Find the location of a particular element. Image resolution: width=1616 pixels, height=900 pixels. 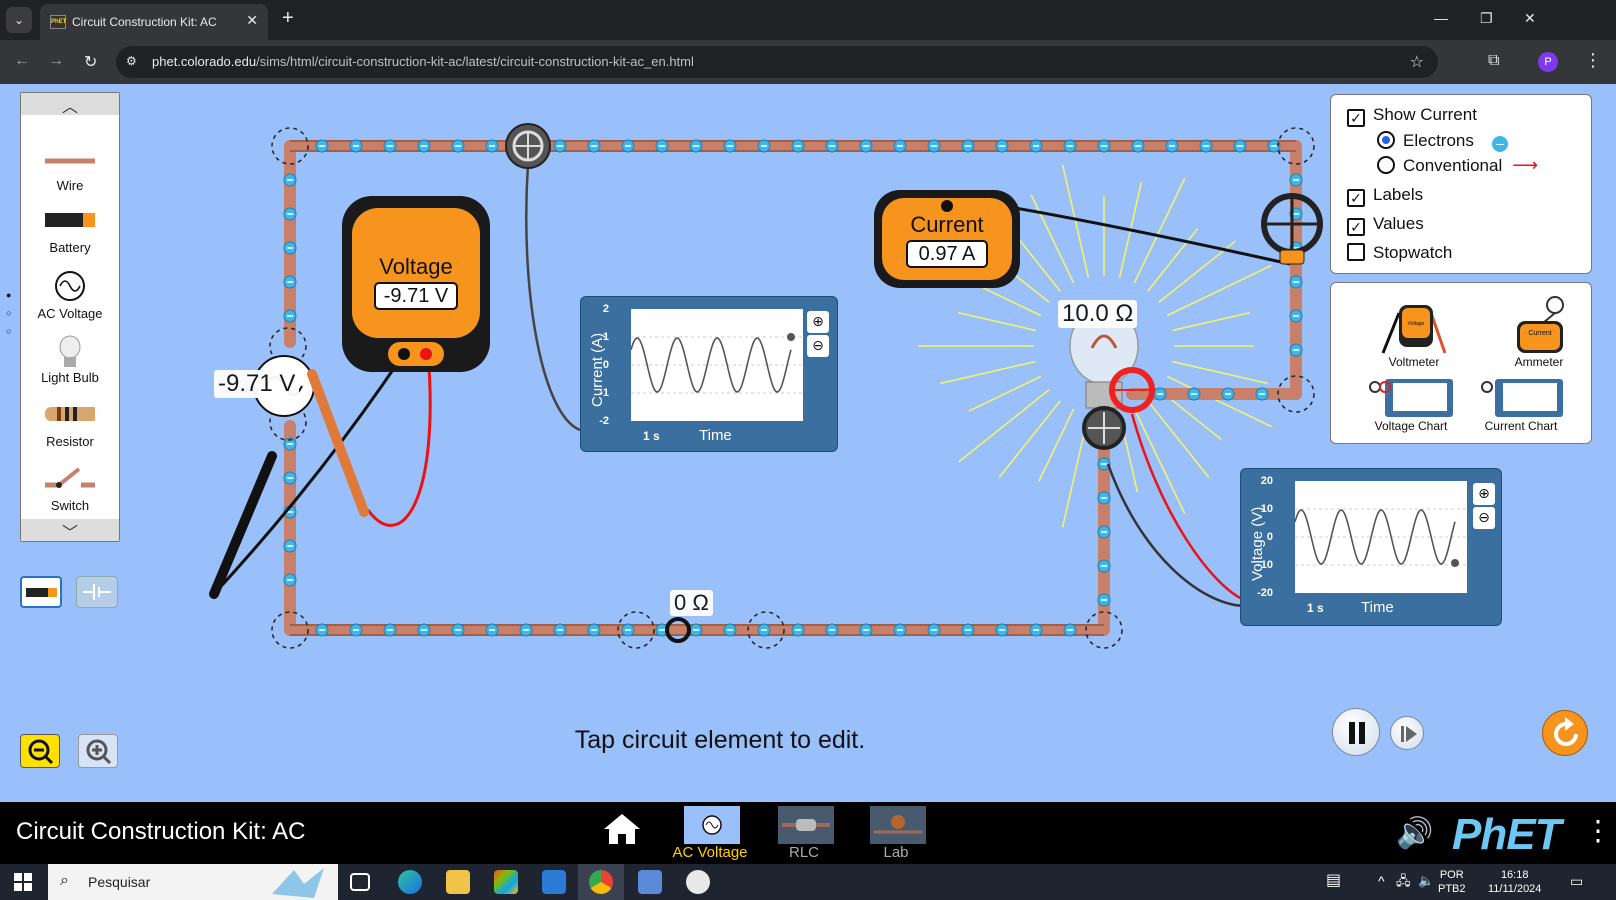

ammeter-sensor is located at coordinates (1292, 229).